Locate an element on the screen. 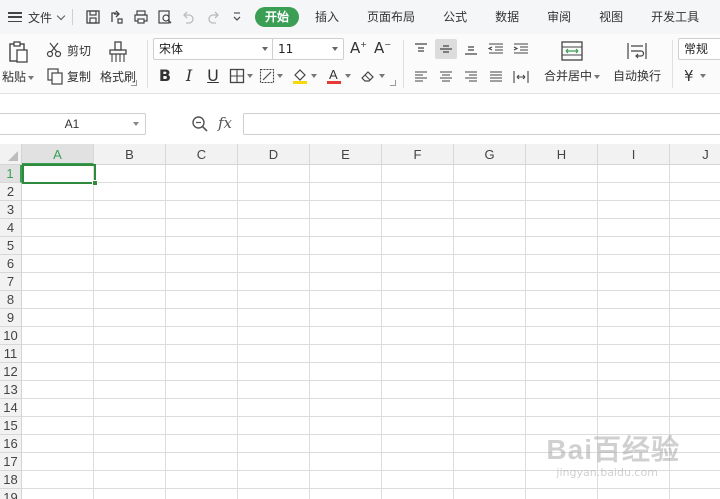  column-header-a: A is located at coordinates (58, 154).